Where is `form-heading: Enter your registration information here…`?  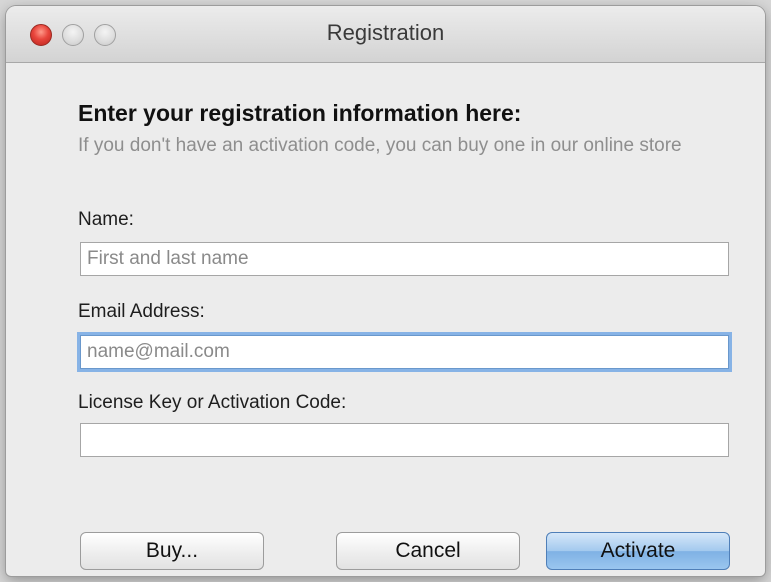 form-heading: Enter your registration information here… is located at coordinates (300, 113).